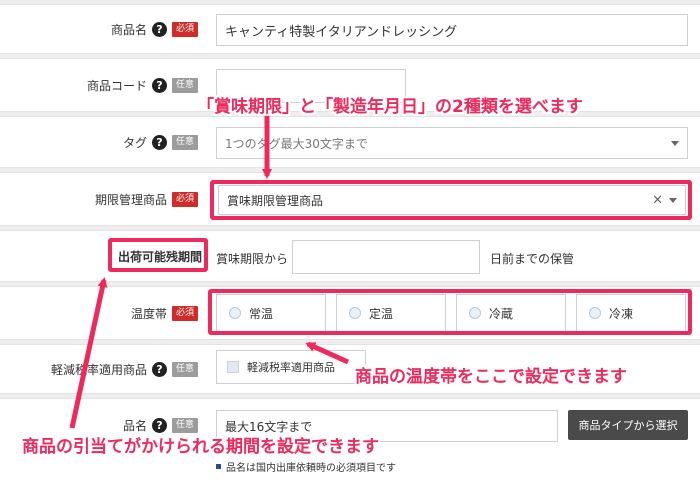  What do you see at coordinates (386, 257) in the screenshot?
I see `shipping-period-input` at bounding box center [386, 257].